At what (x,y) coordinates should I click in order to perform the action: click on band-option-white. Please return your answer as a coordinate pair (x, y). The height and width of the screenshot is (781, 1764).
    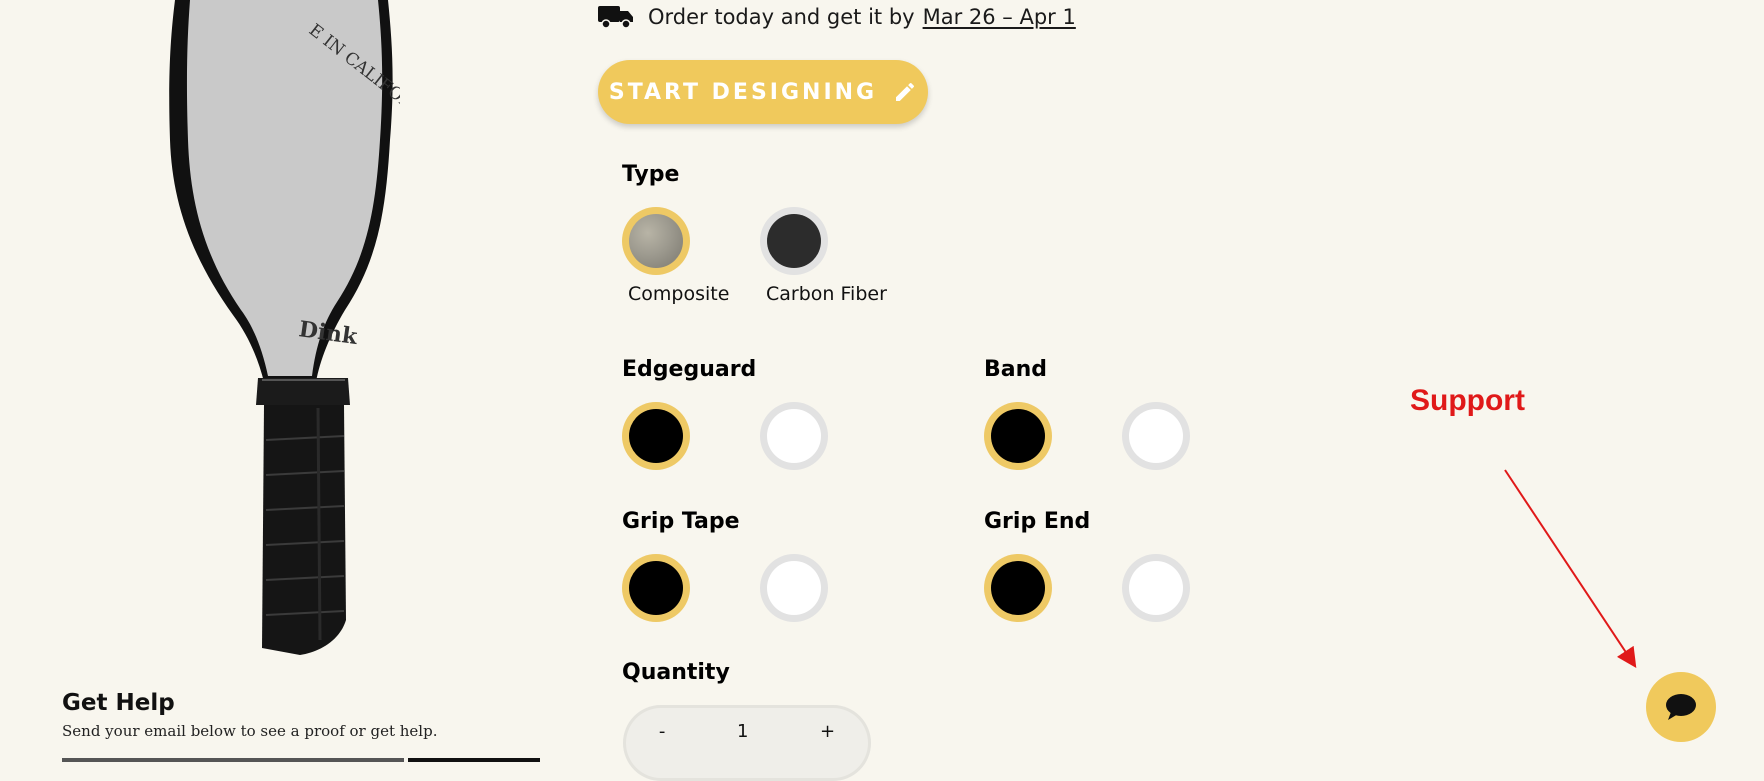
    Looking at the image, I should click on (1156, 436).